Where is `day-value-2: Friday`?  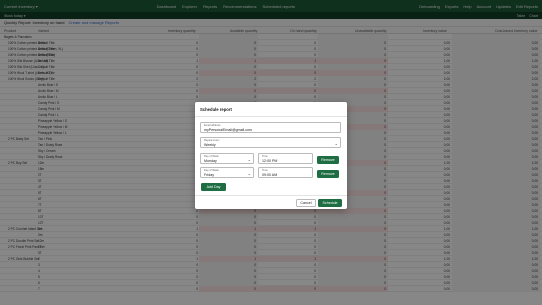 day-value-2: Friday is located at coordinates (209, 175).